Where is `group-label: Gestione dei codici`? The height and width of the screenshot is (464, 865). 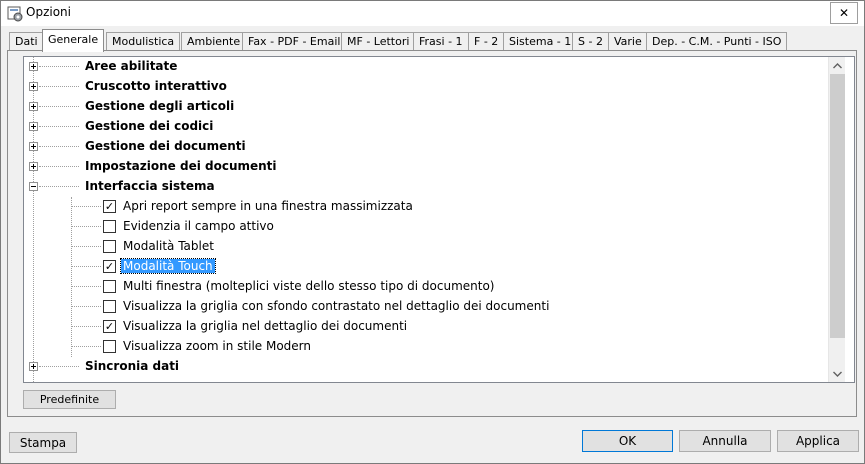
group-label: Gestione dei codici is located at coordinates (149, 126).